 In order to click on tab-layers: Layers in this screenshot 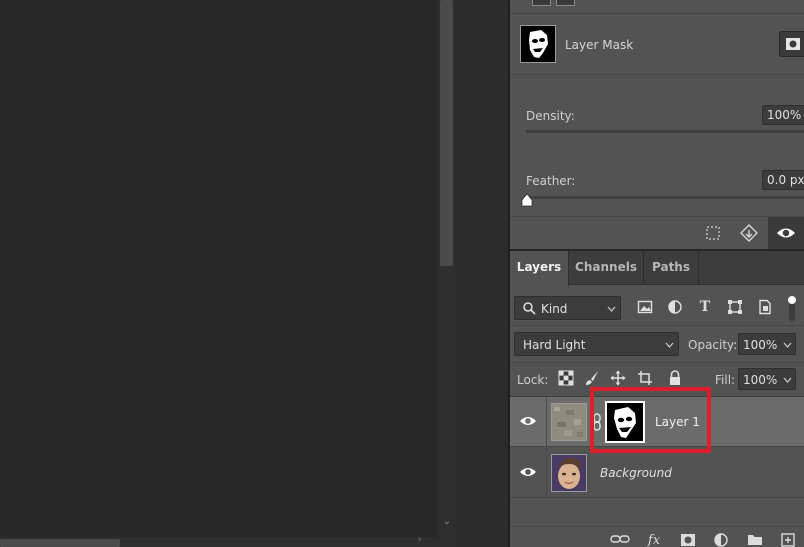, I will do `click(539, 268)`.